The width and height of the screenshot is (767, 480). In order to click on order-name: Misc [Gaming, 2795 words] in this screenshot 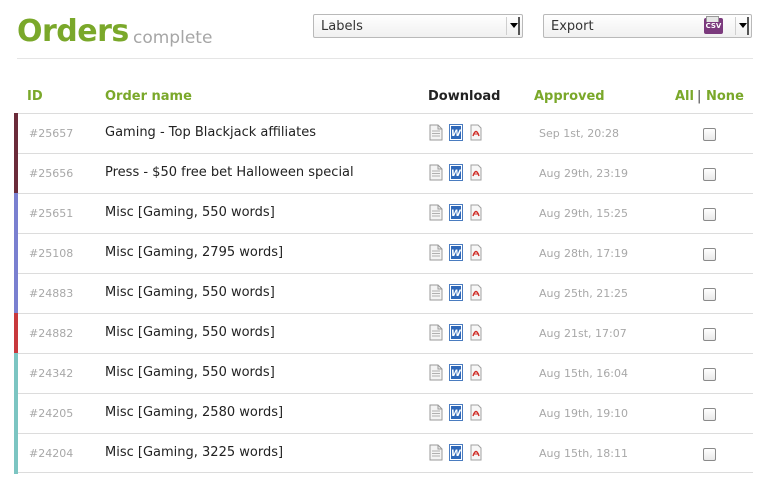, I will do `click(194, 252)`.